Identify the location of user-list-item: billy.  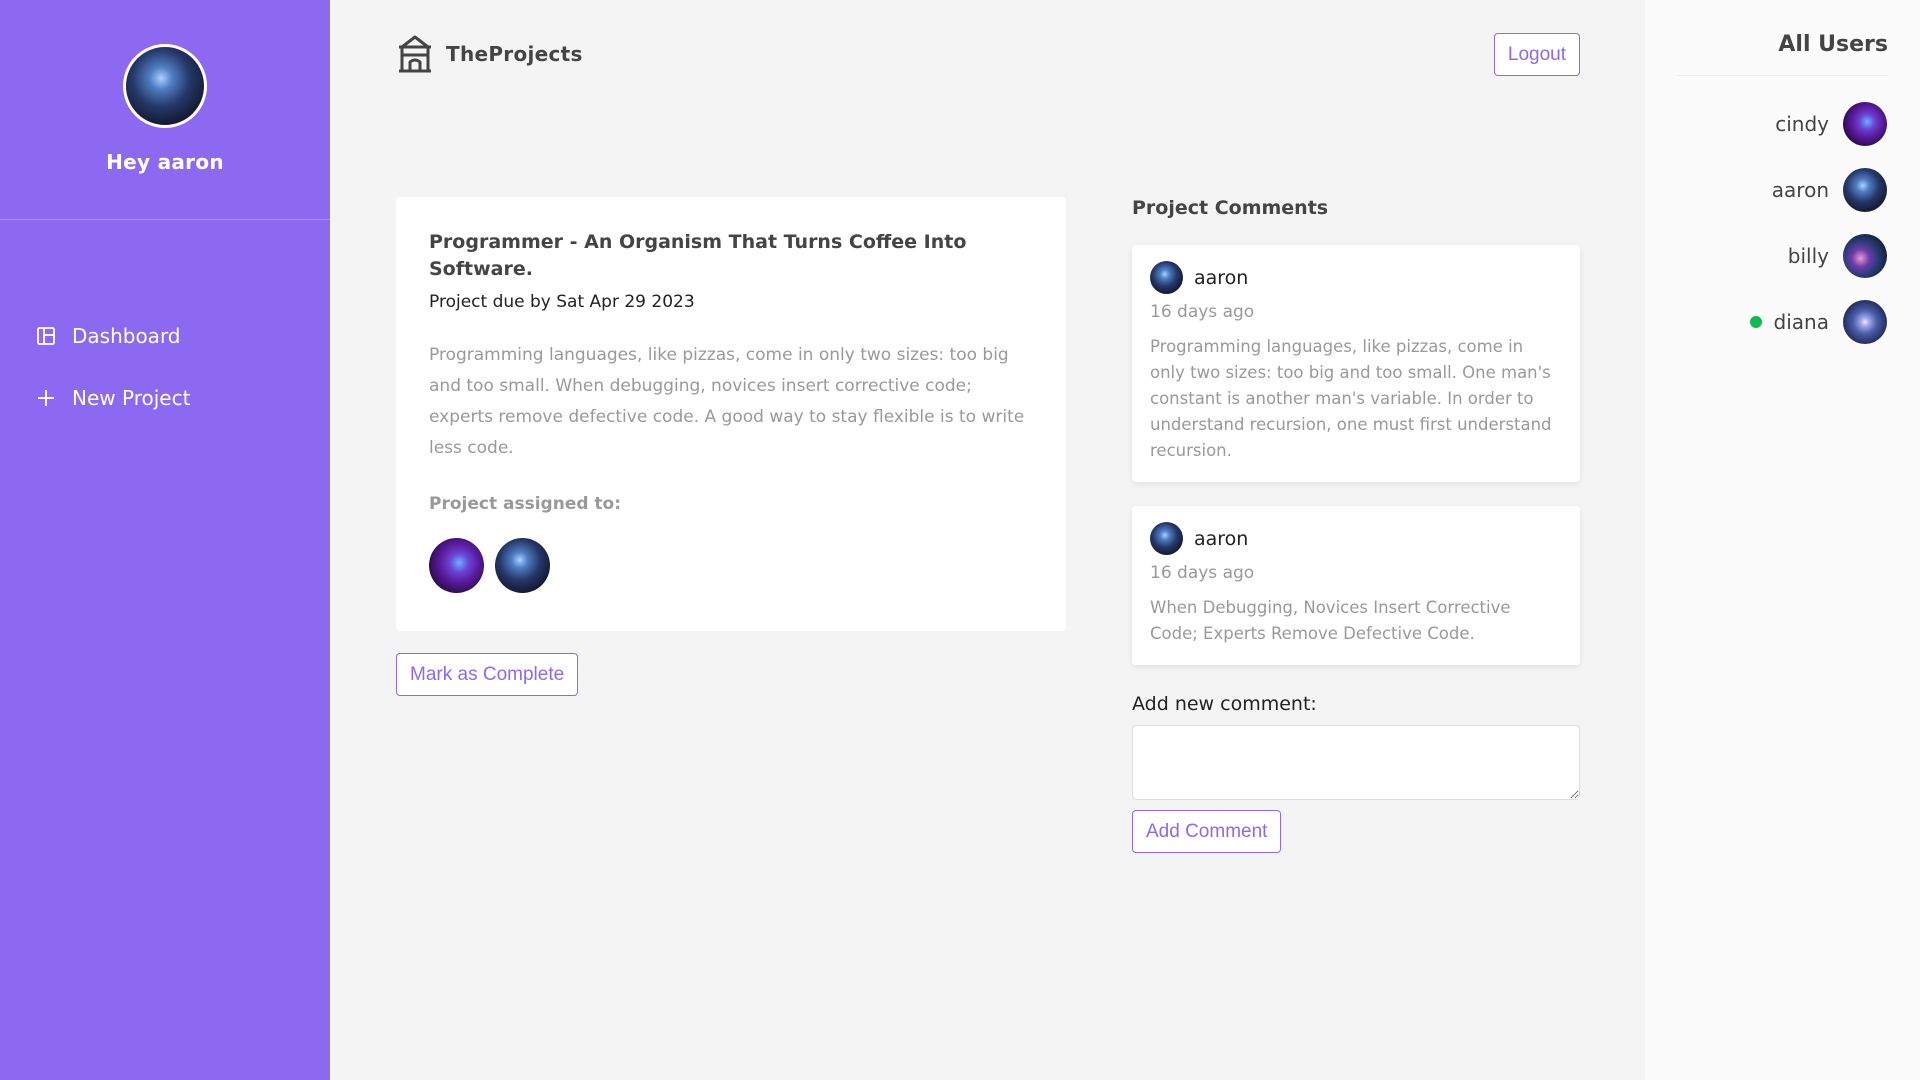
(1782, 256).